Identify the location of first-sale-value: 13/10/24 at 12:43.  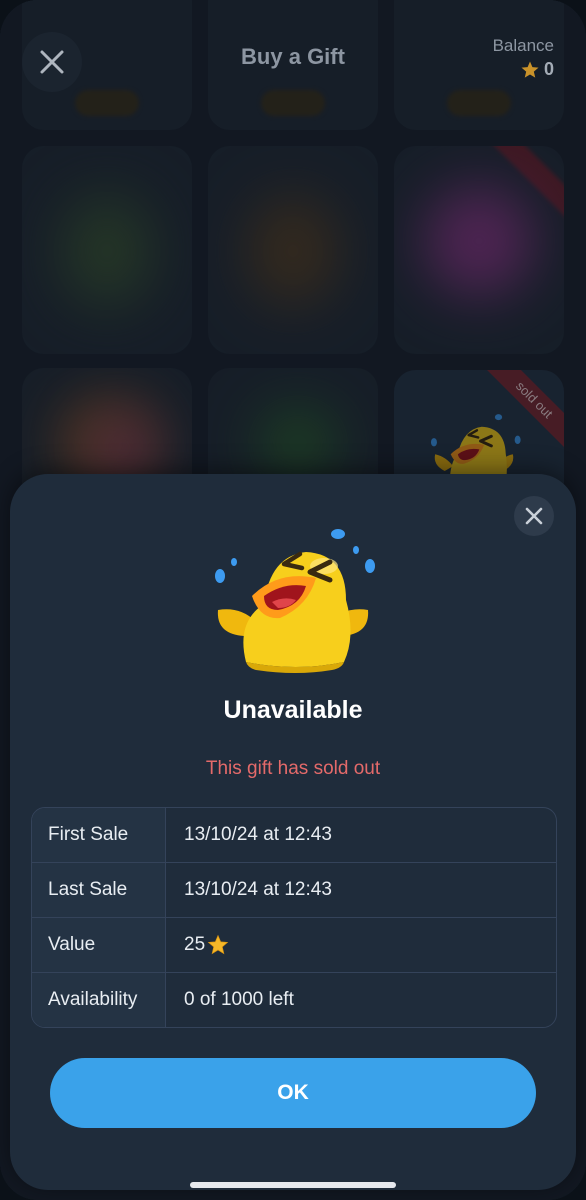
(258, 834).